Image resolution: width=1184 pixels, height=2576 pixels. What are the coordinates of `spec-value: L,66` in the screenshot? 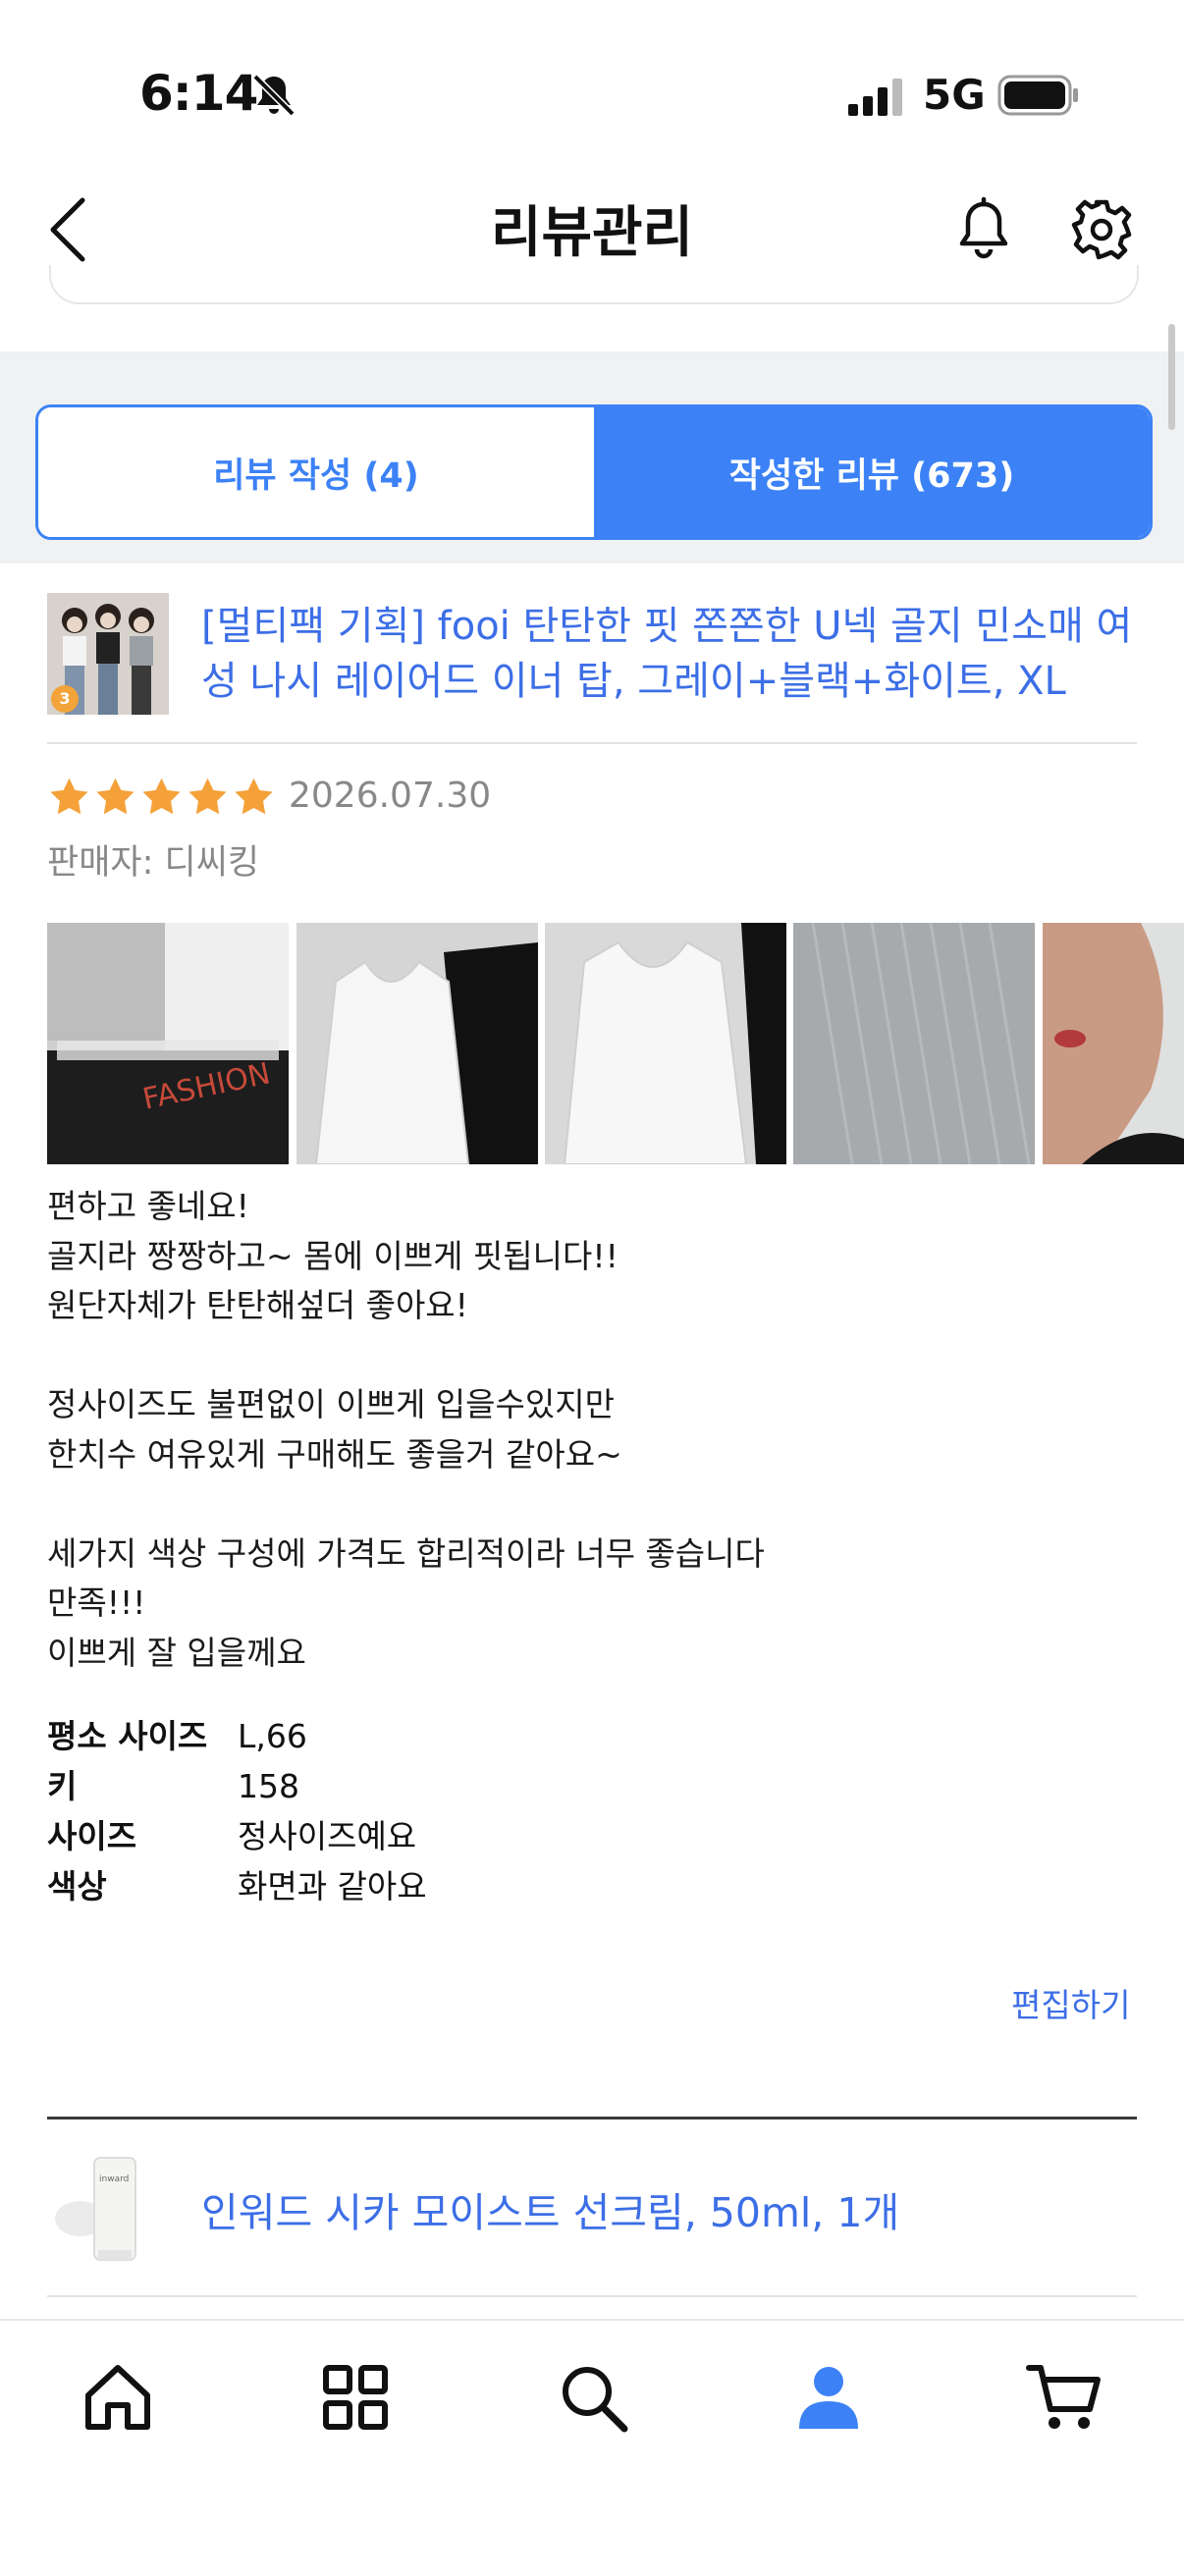 It's located at (273, 1736).